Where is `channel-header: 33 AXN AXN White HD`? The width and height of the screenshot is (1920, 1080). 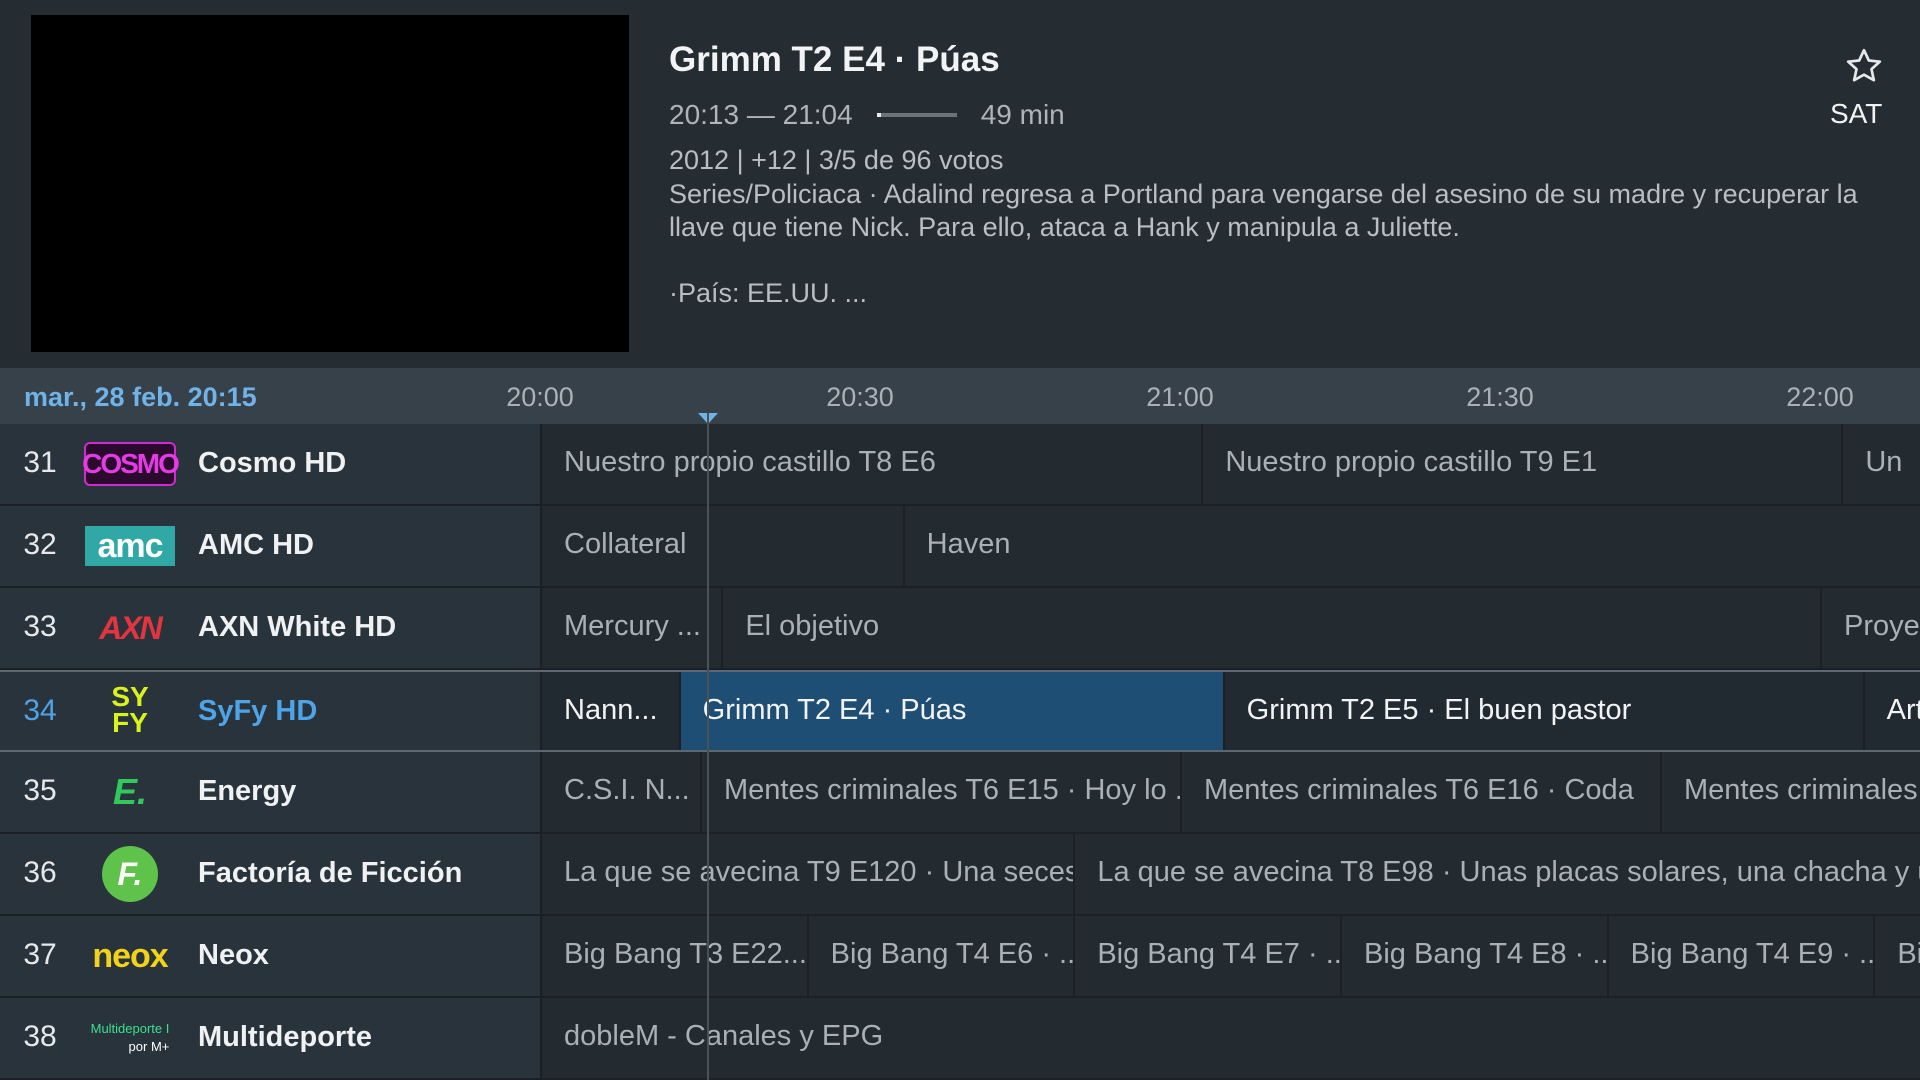
channel-header: 33 AXN AXN White HD is located at coordinates (270, 628).